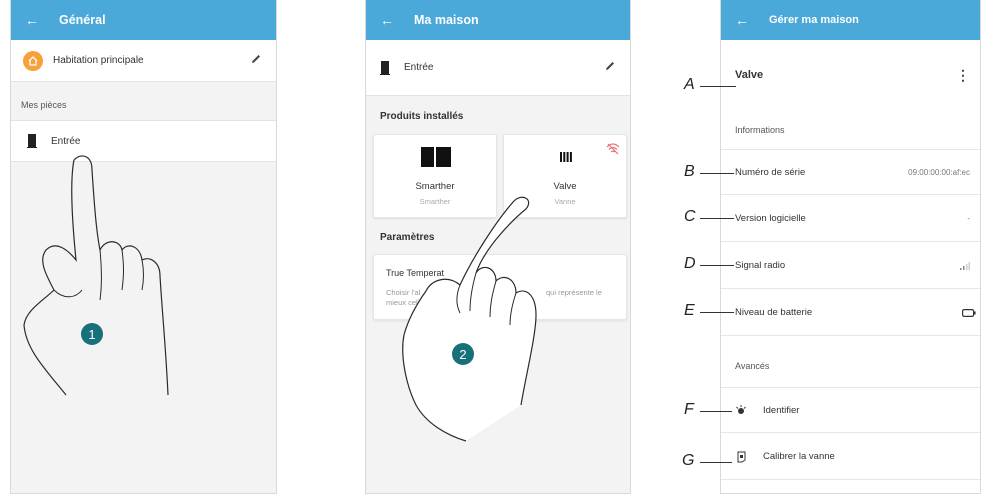 The height and width of the screenshot is (494, 981). Describe the element at coordinates (850, 313) in the screenshot. I see `row-battery: Niveau de batterie` at that location.